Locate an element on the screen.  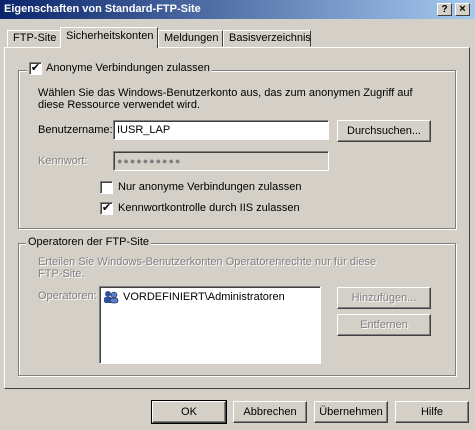
help-button: Hilfe is located at coordinates (432, 412).